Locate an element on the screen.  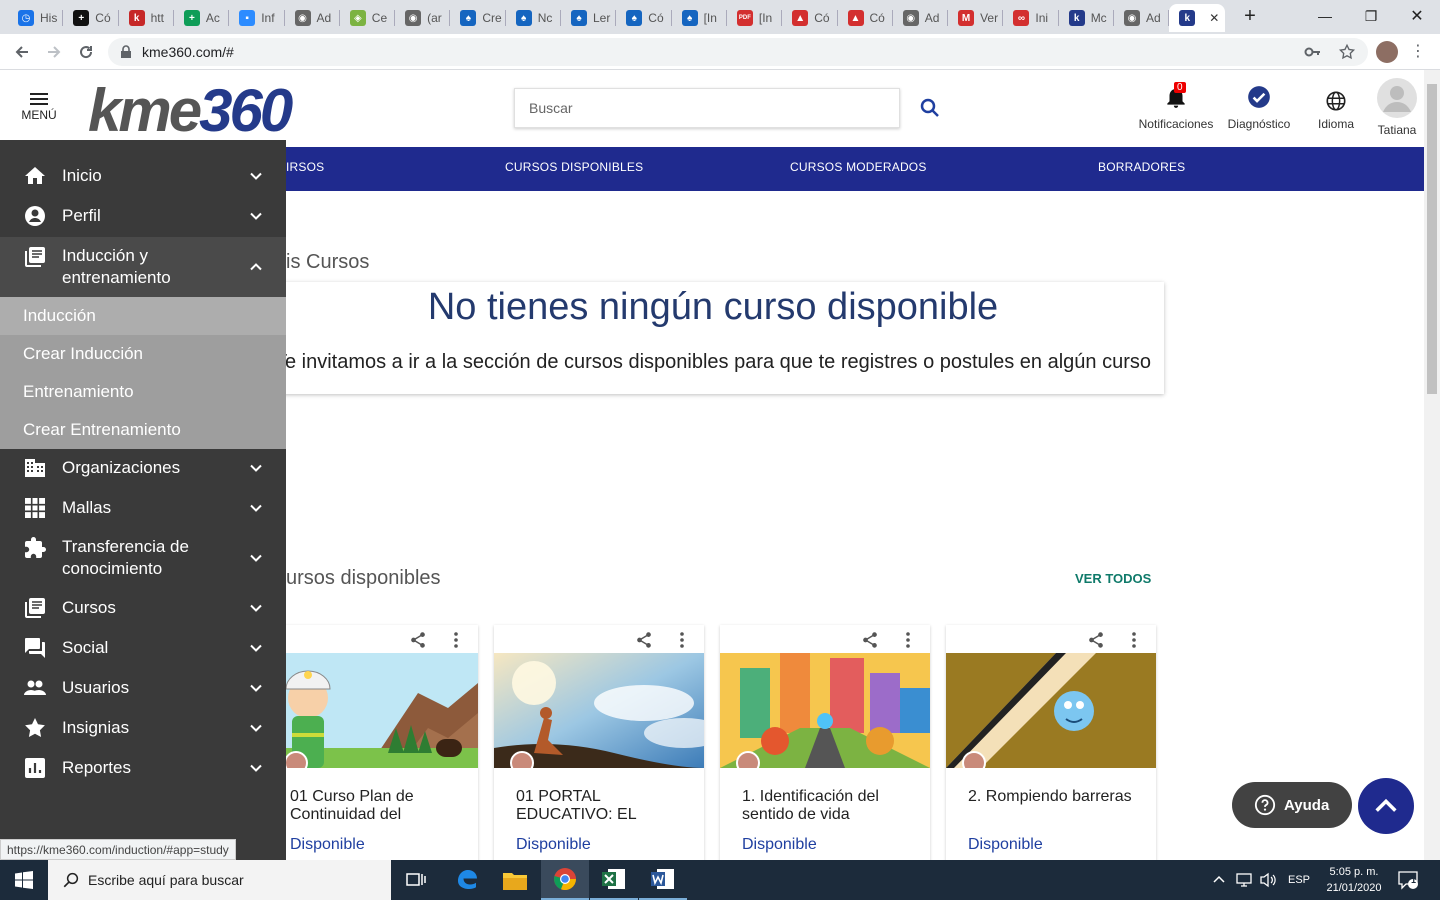
browser-menu-icon: ⋮ is located at coordinates (1418, 52).